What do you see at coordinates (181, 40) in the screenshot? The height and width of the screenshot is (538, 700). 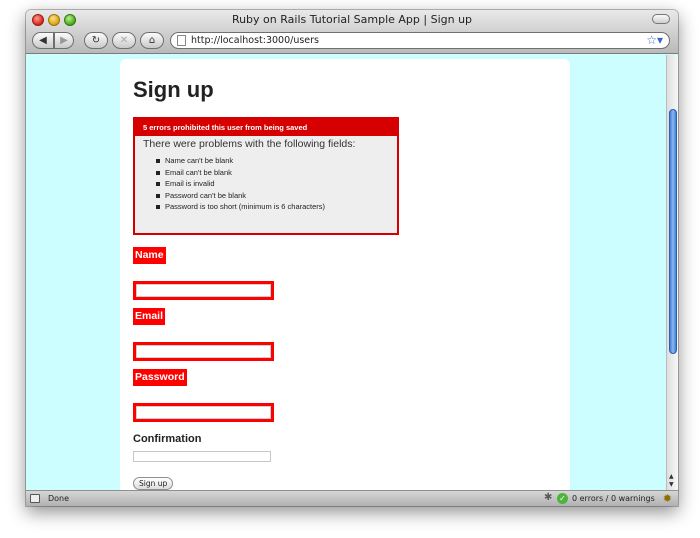 I see `document-icon` at bounding box center [181, 40].